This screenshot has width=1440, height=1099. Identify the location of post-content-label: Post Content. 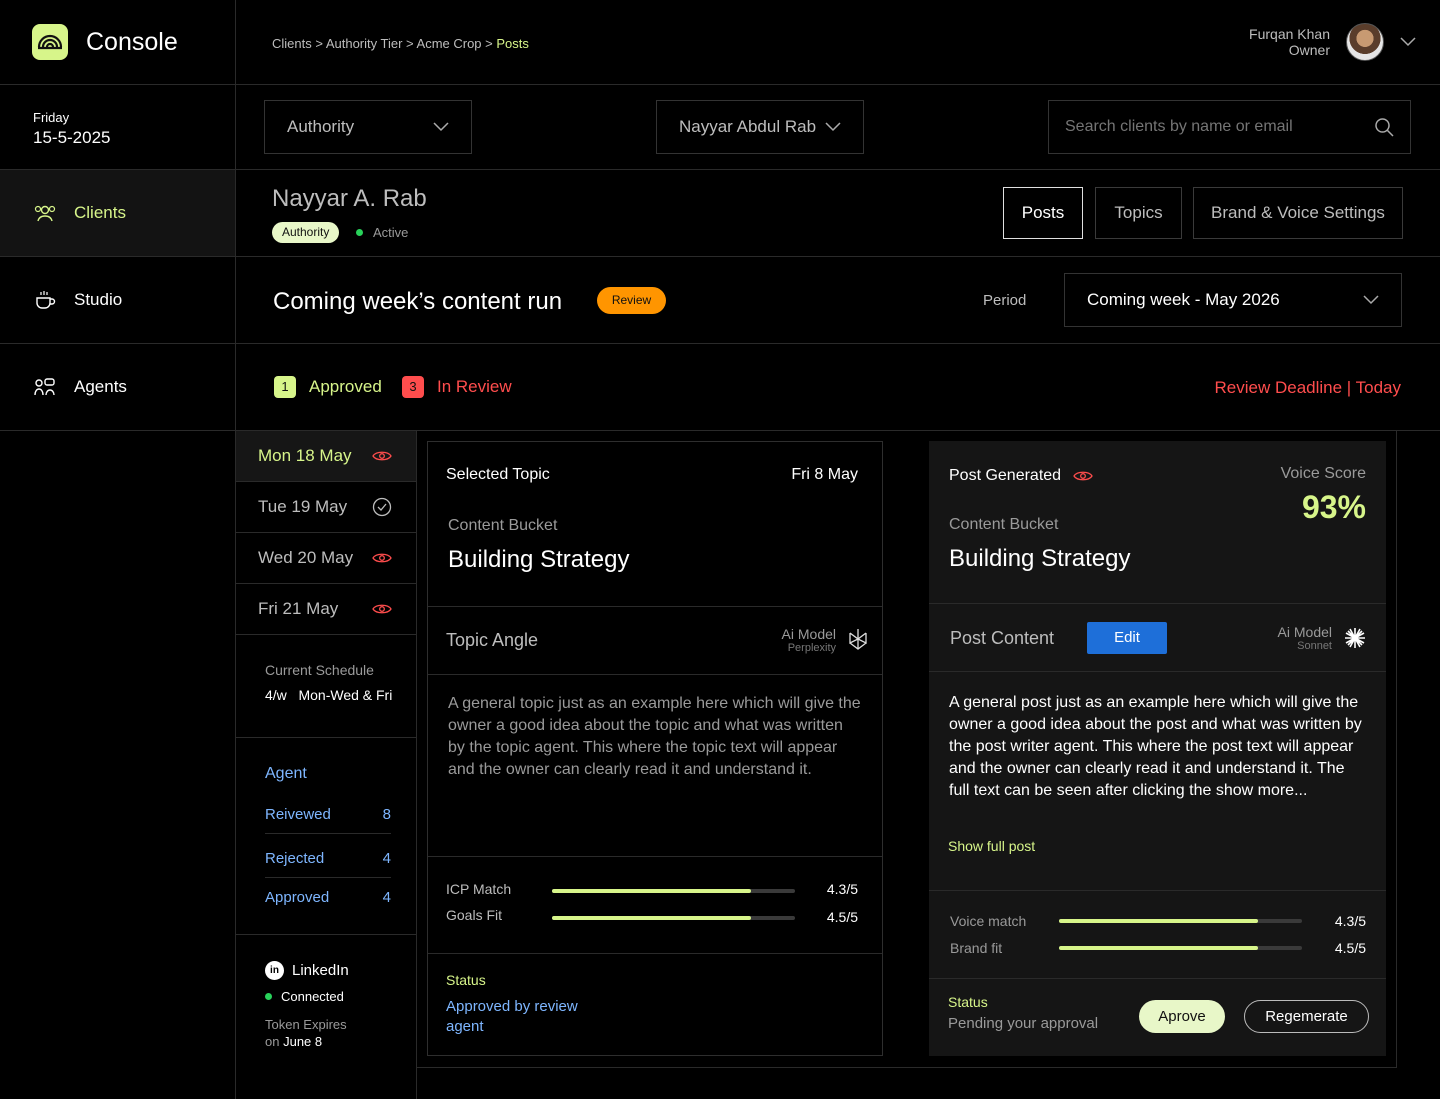
(1002, 638).